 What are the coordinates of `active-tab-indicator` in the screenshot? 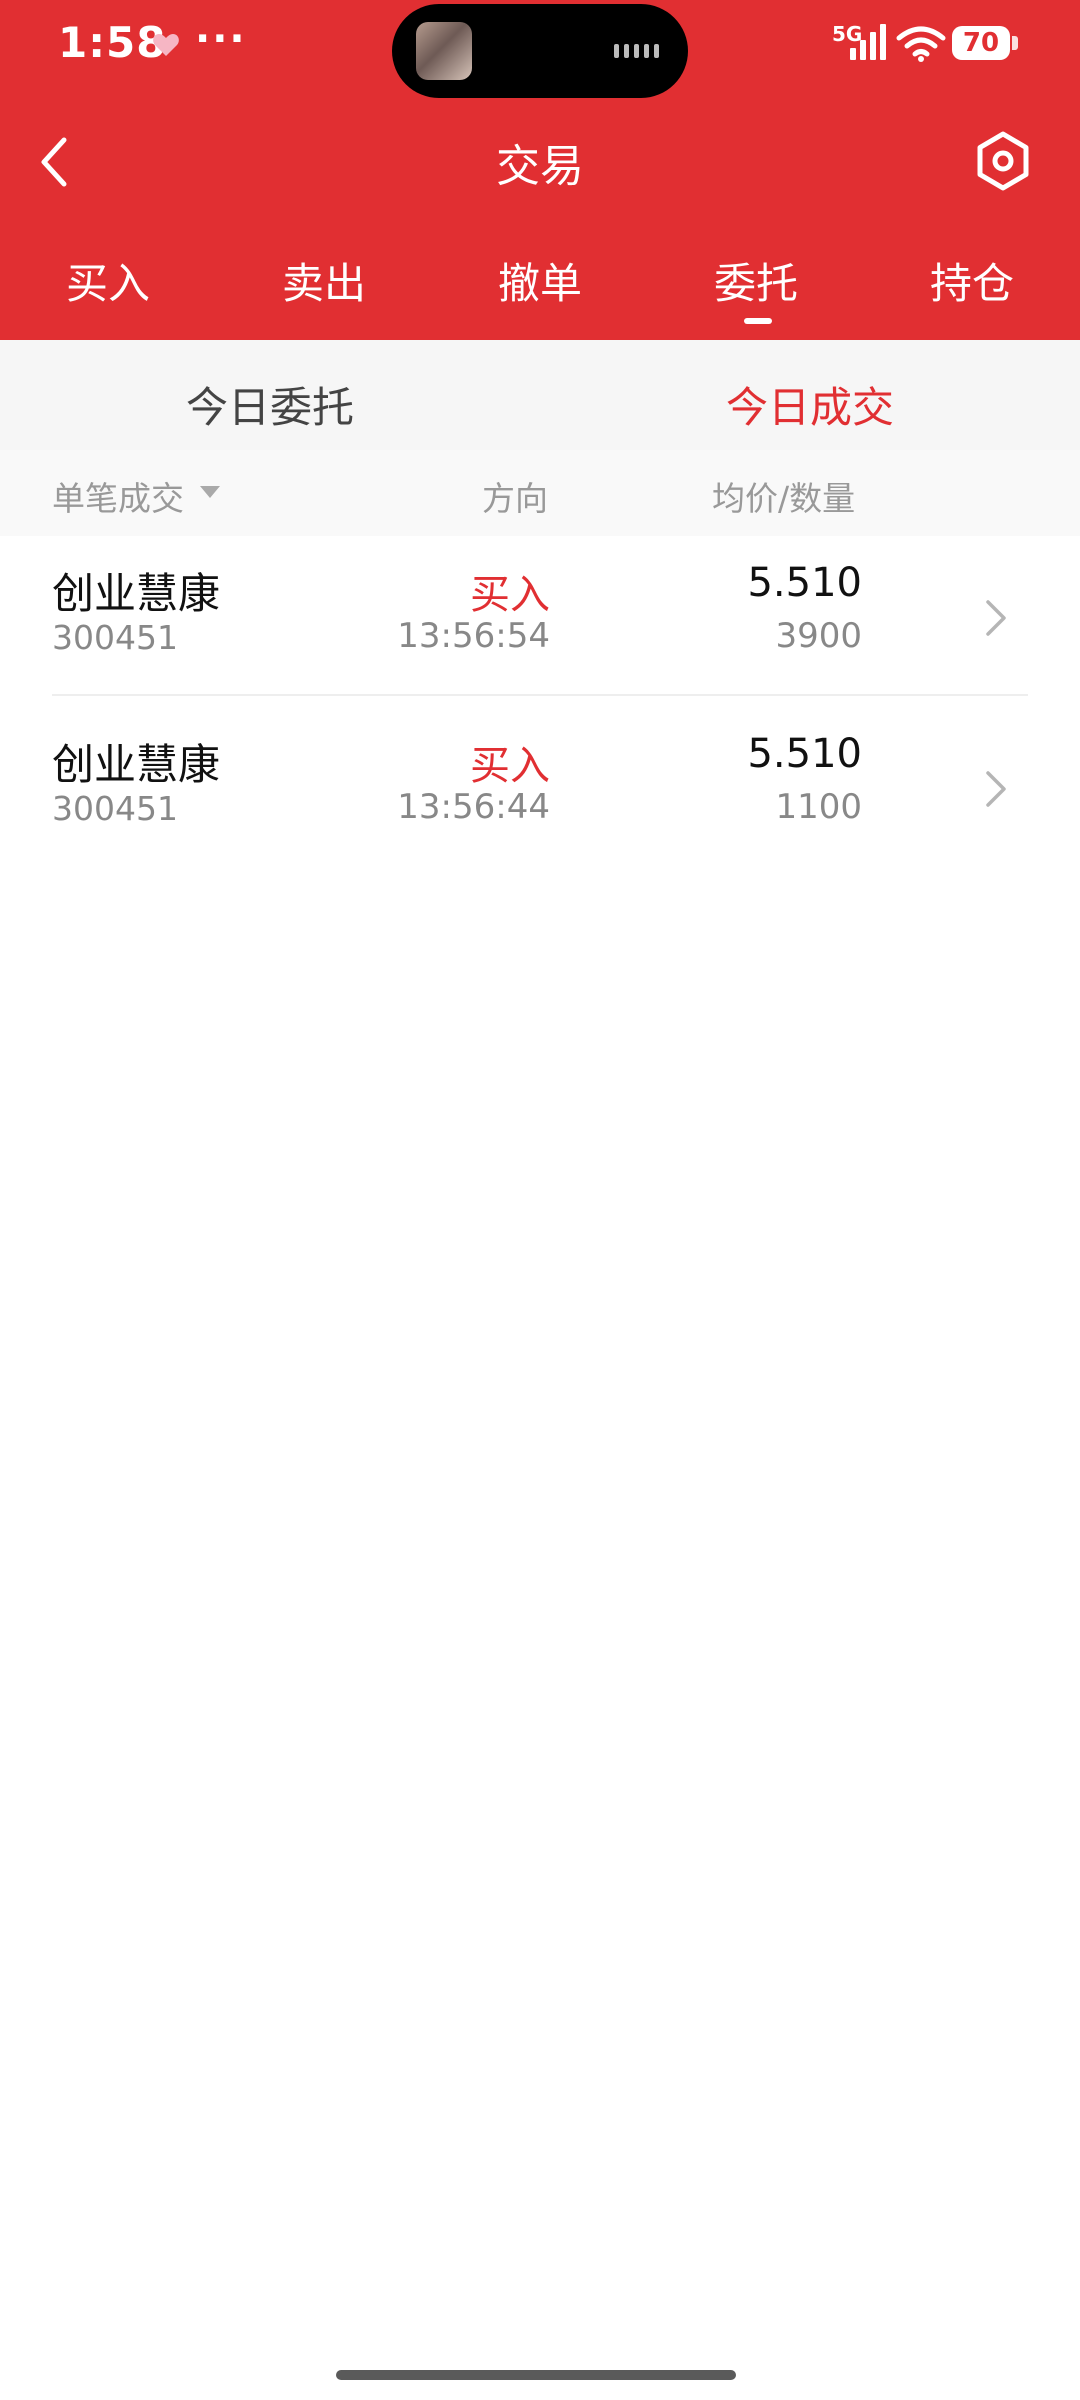 It's located at (758, 321).